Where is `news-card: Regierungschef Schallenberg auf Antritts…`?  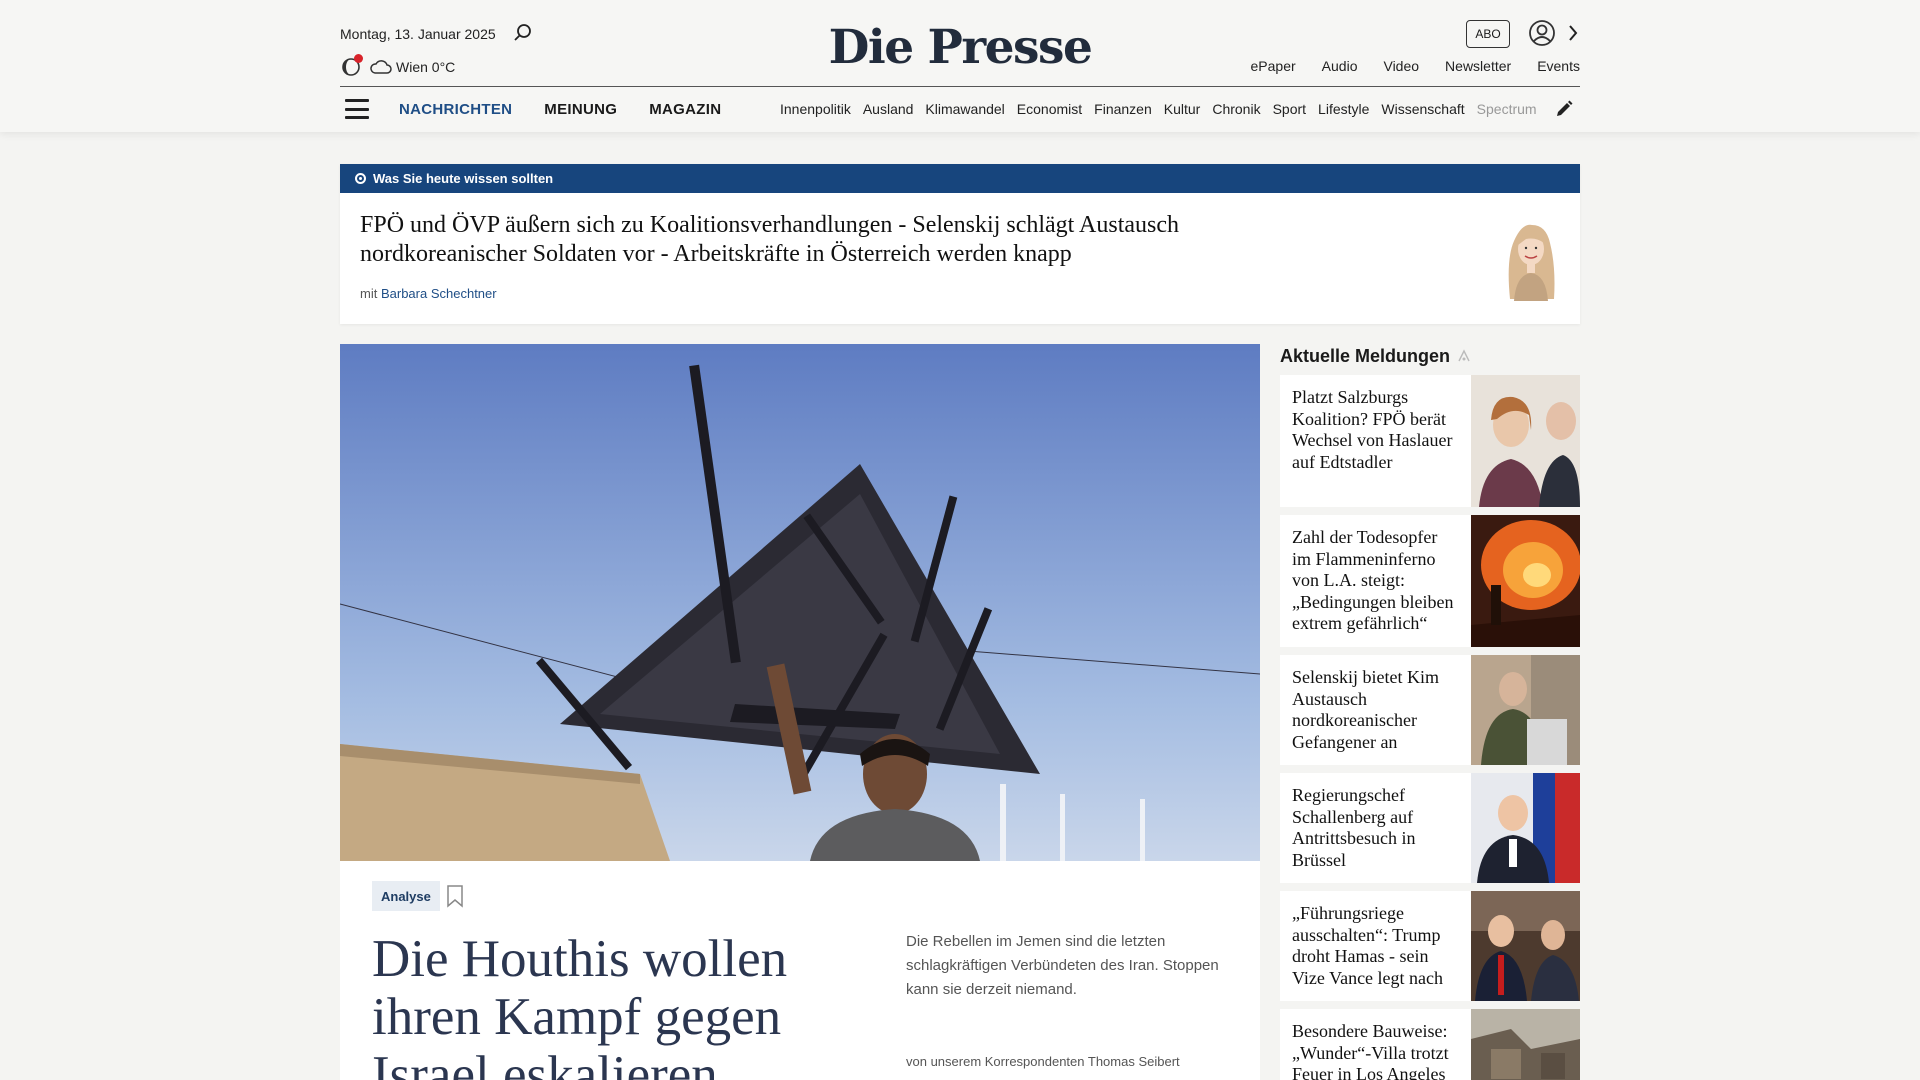 news-card: Regierungschef Schallenberg auf Antritts… is located at coordinates (1430, 828).